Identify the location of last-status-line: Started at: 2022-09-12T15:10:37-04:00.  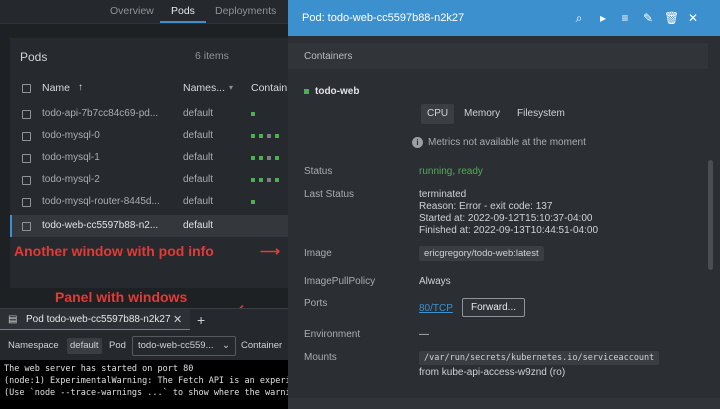
(506, 218).